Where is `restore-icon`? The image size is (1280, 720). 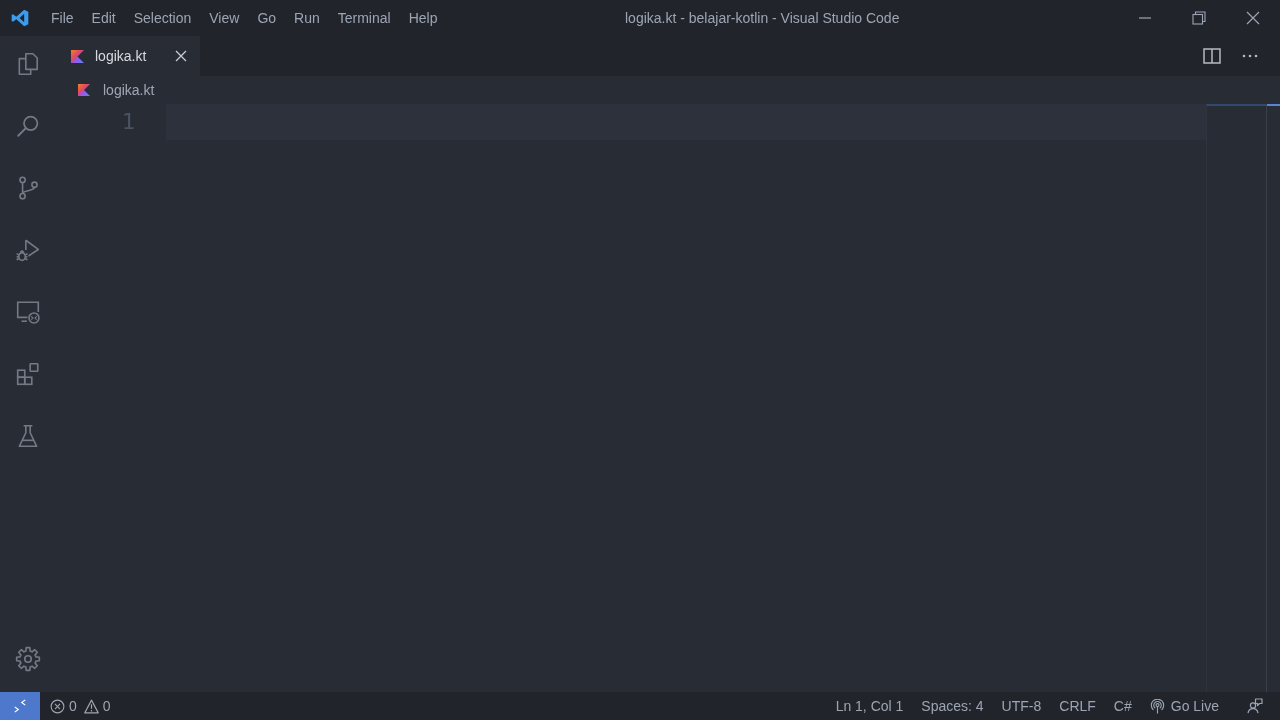
restore-icon is located at coordinates (1199, 18).